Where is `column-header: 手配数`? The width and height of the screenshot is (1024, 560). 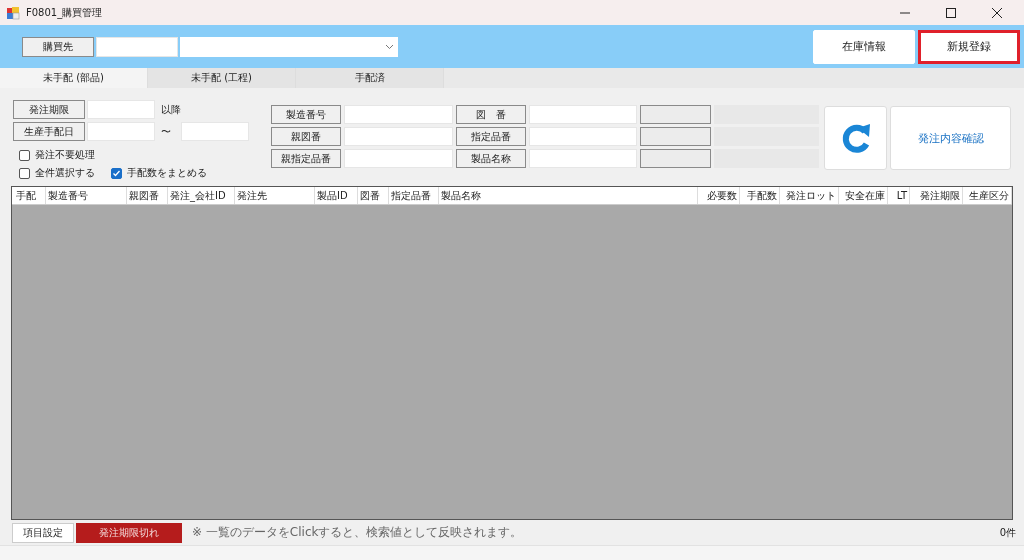
column-header: 手配数 is located at coordinates (760, 195).